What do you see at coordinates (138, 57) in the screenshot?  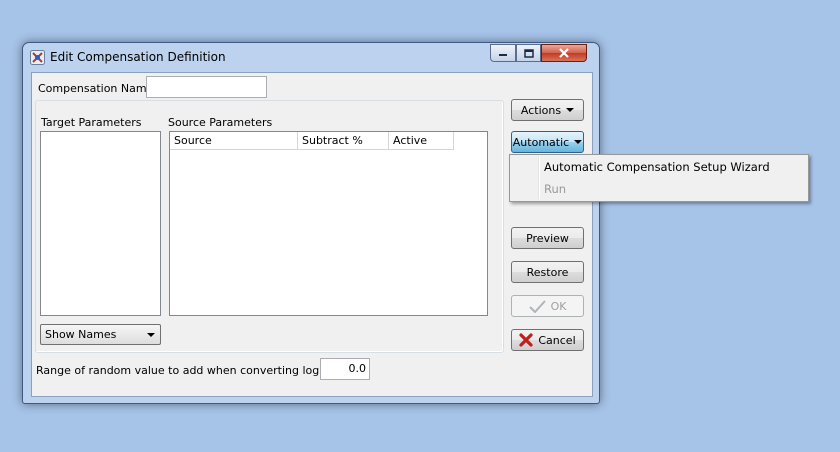 I see `window-title: Edit Compensation Definition` at bounding box center [138, 57].